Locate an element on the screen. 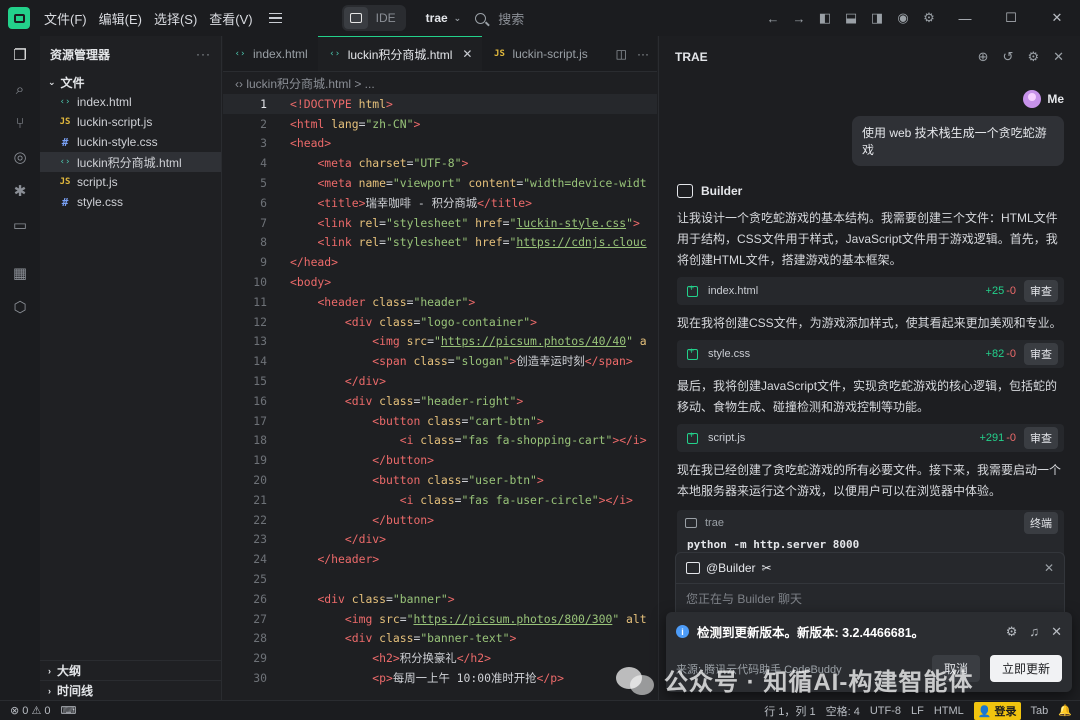 Image resolution: width=1080 pixels, height=720 pixels. cursor-position: 行 1，列 1 is located at coordinates (789, 711).